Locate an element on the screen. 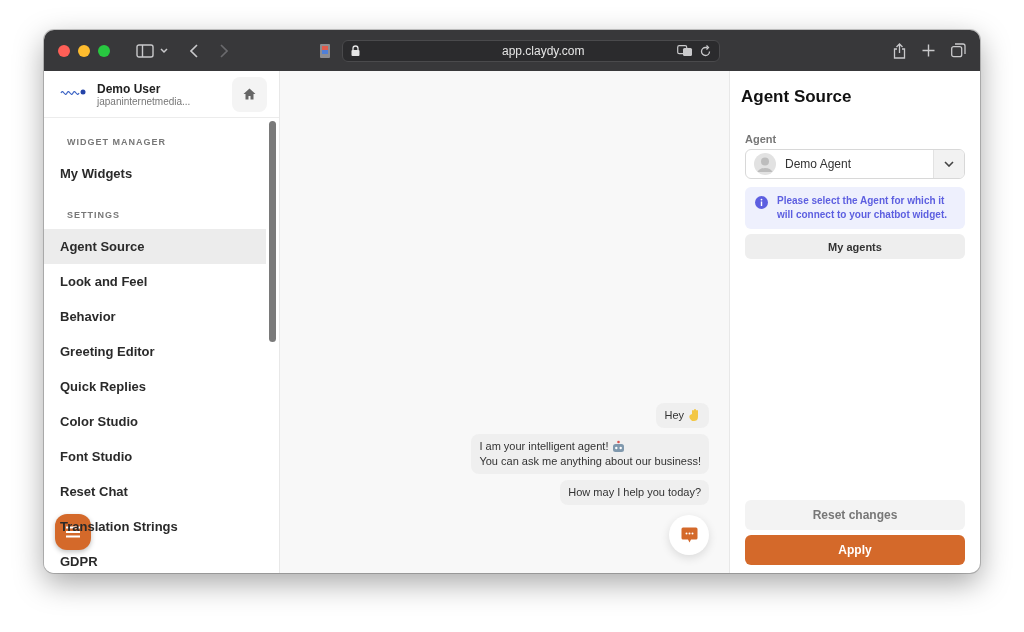  my-agents-button: My agents is located at coordinates (855, 246).